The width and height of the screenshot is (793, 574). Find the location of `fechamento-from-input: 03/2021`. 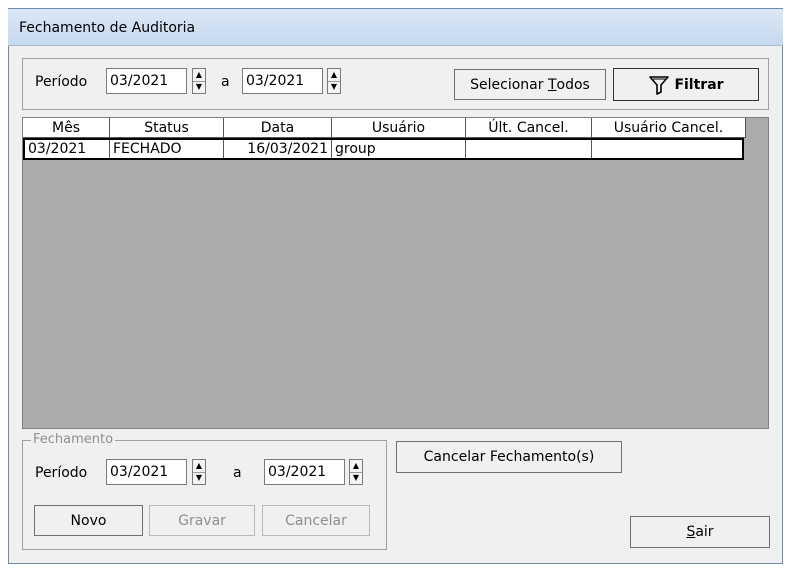

fechamento-from-input: 03/2021 is located at coordinates (146, 472).